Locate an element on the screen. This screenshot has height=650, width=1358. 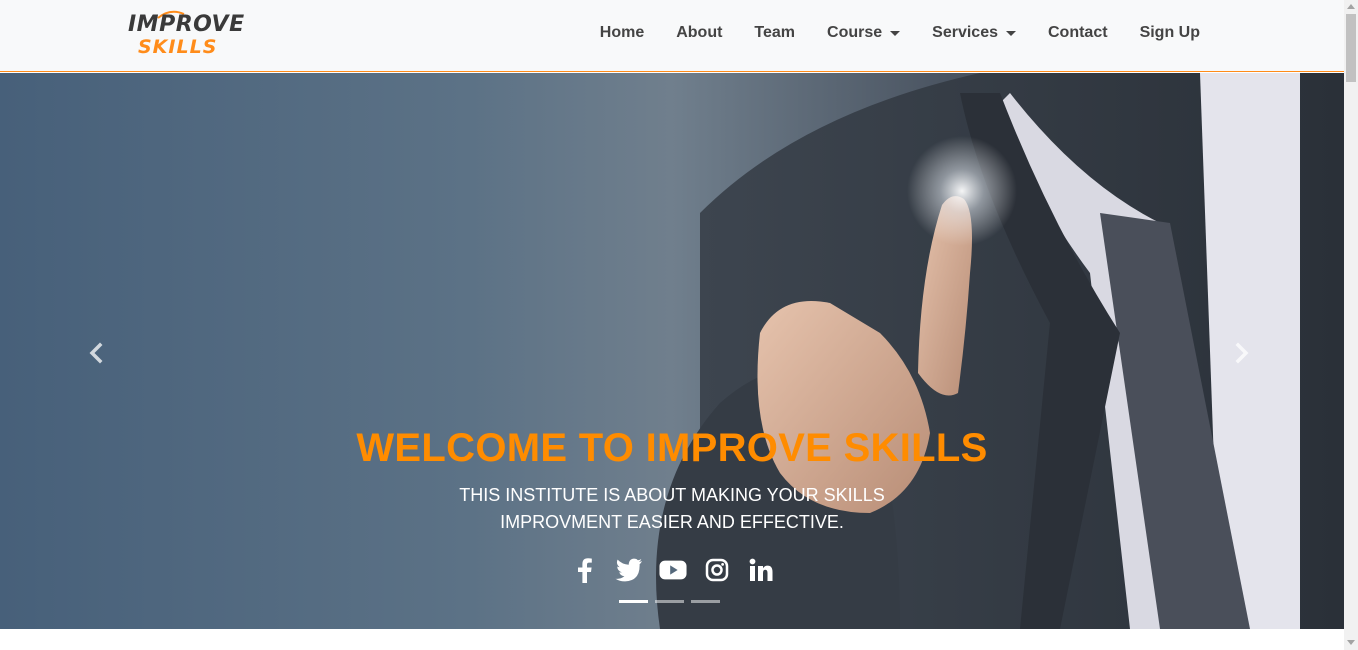
youtube-link is located at coordinates (673, 570).